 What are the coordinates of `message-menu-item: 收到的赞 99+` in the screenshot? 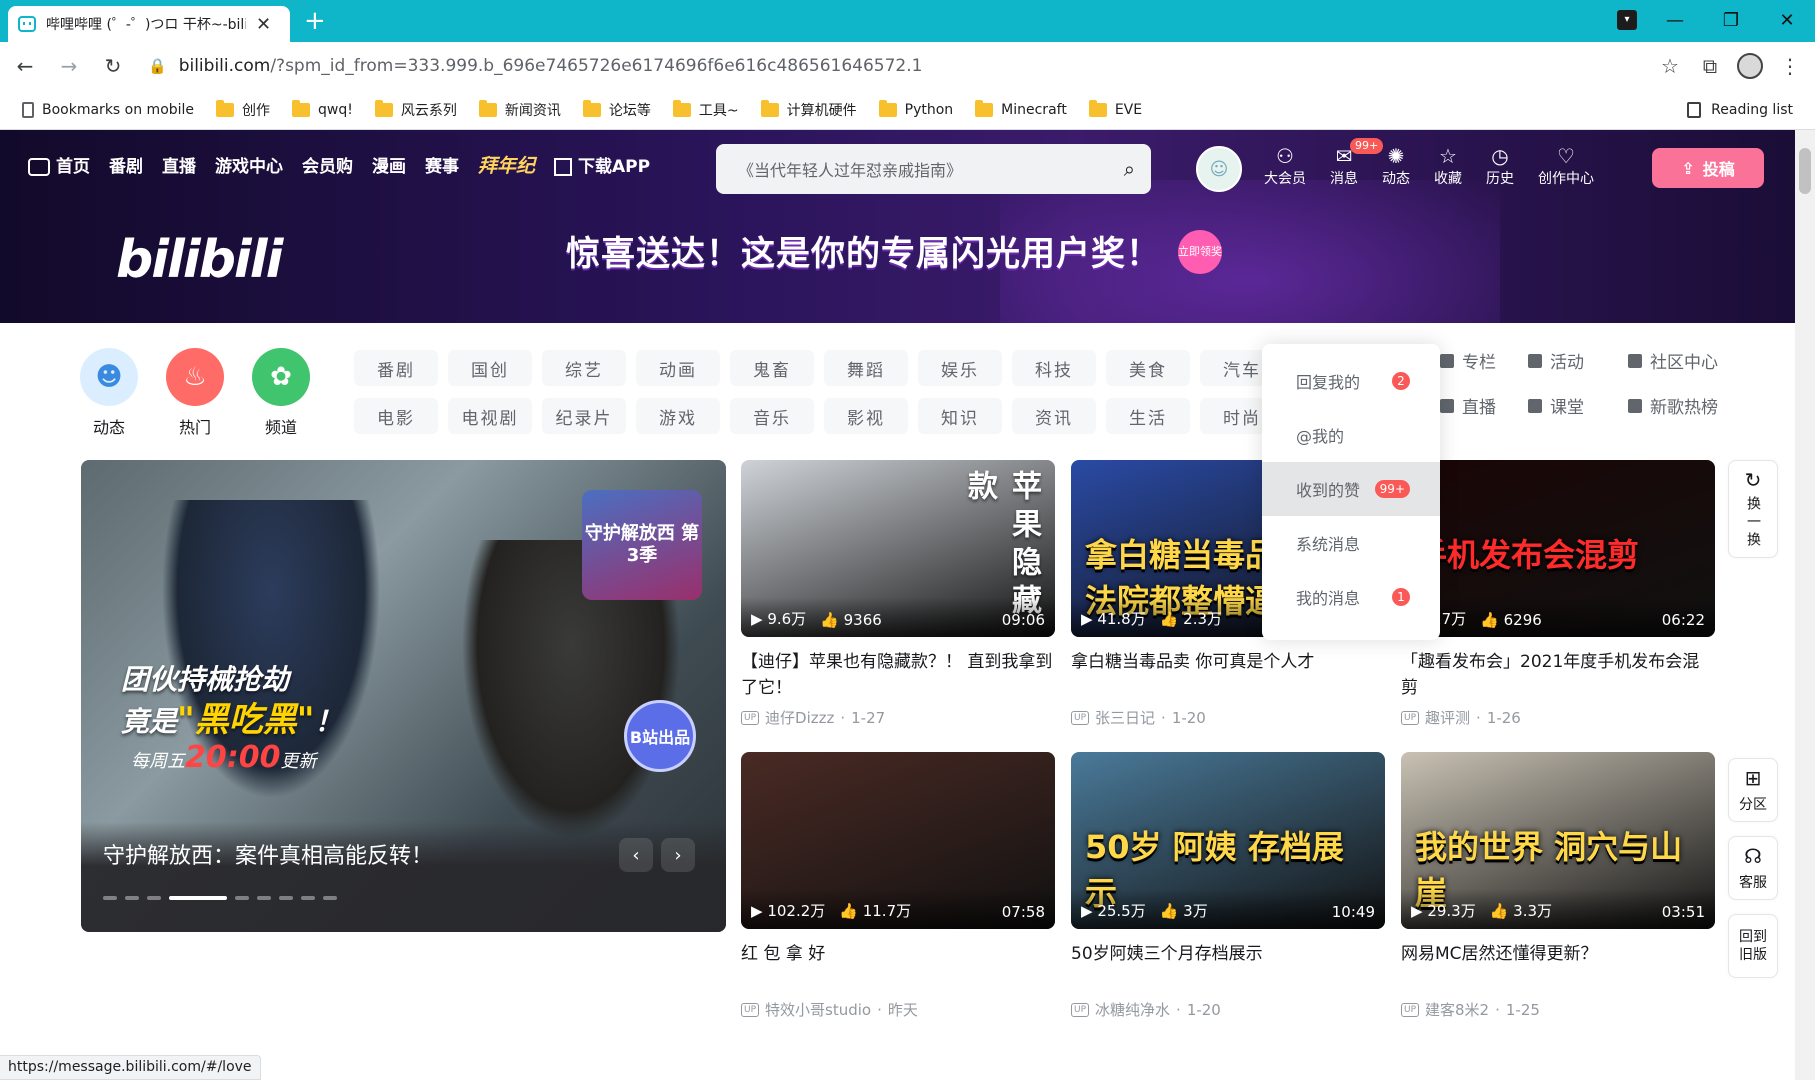 It's located at (1351, 489).